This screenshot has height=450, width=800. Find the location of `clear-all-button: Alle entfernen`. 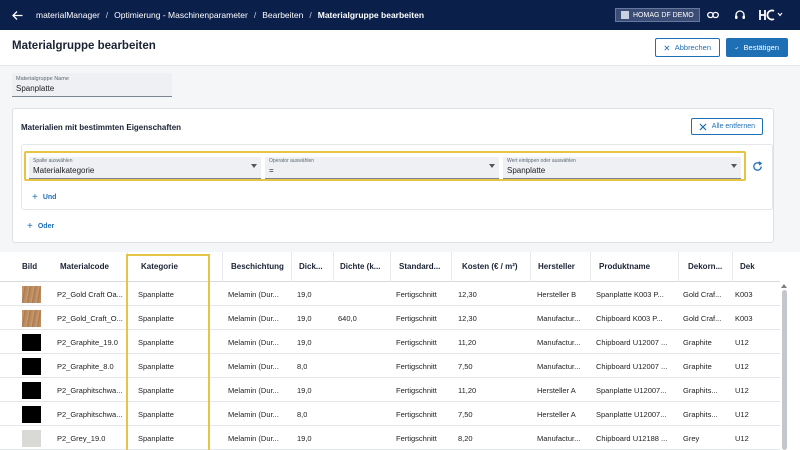

clear-all-button: Alle entfernen is located at coordinates (726, 126).